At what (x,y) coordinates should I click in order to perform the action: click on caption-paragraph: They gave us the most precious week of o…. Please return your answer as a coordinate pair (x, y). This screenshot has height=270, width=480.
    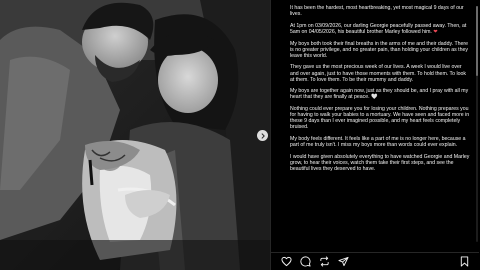
    Looking at the image, I should click on (378, 73).